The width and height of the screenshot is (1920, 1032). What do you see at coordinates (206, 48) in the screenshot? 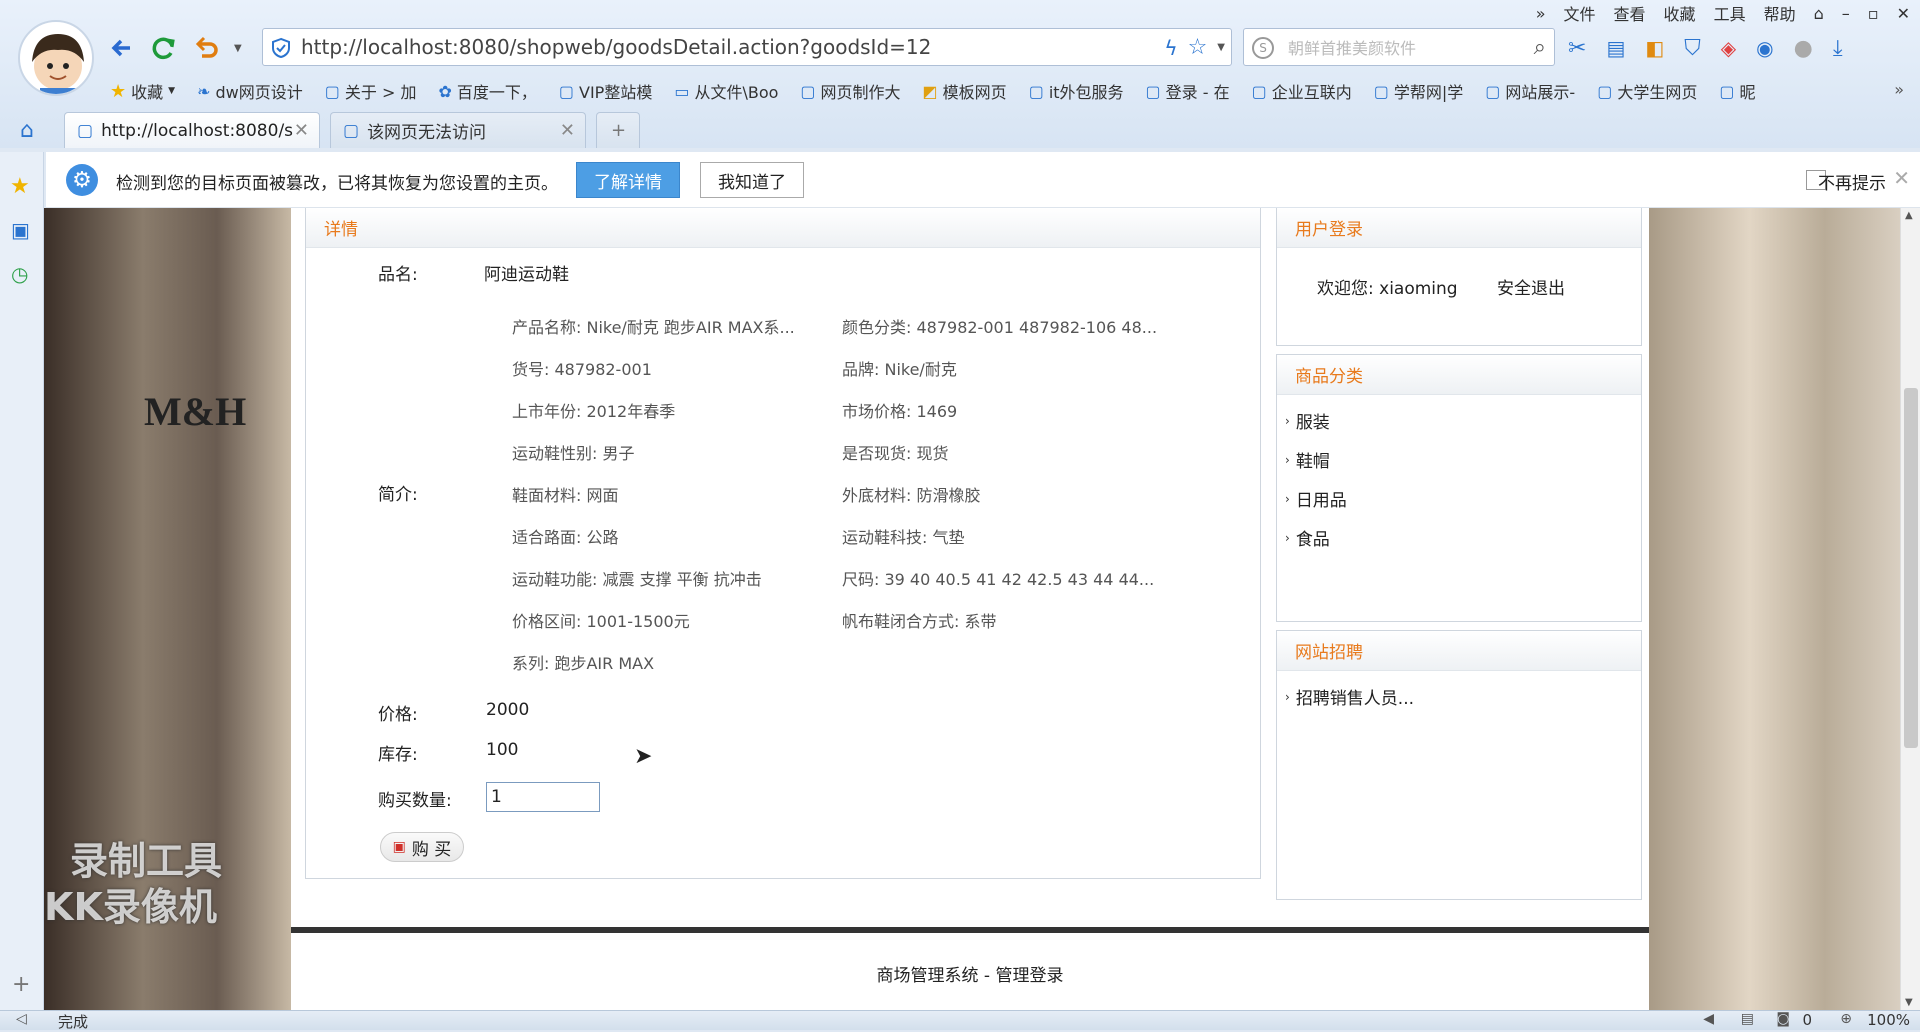
I see `undo-icon` at bounding box center [206, 48].